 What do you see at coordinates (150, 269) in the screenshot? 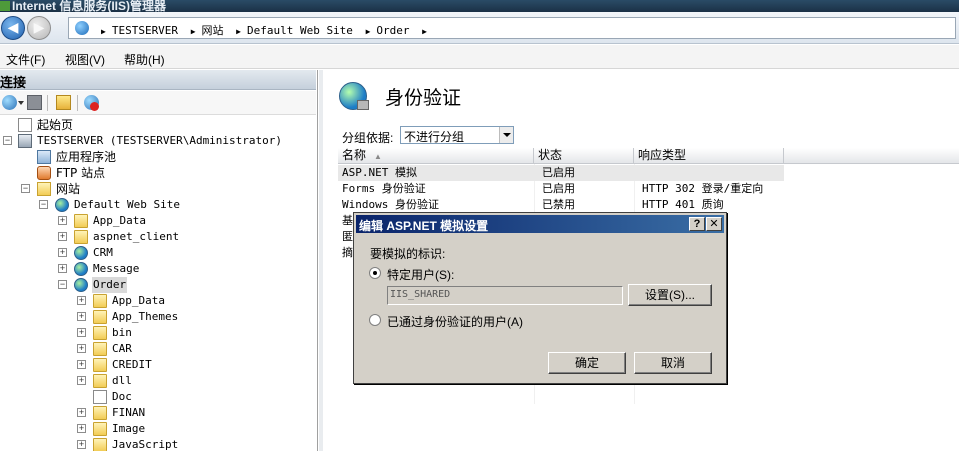
I see `tree-item-application: + Message` at bounding box center [150, 269].